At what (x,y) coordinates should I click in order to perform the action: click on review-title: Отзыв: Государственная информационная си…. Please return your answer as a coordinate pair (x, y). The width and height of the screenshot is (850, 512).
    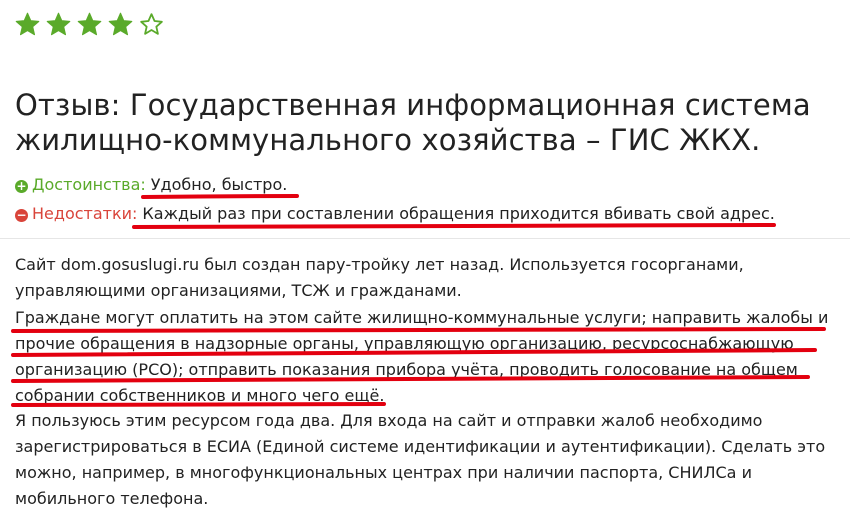
    Looking at the image, I should click on (413, 122).